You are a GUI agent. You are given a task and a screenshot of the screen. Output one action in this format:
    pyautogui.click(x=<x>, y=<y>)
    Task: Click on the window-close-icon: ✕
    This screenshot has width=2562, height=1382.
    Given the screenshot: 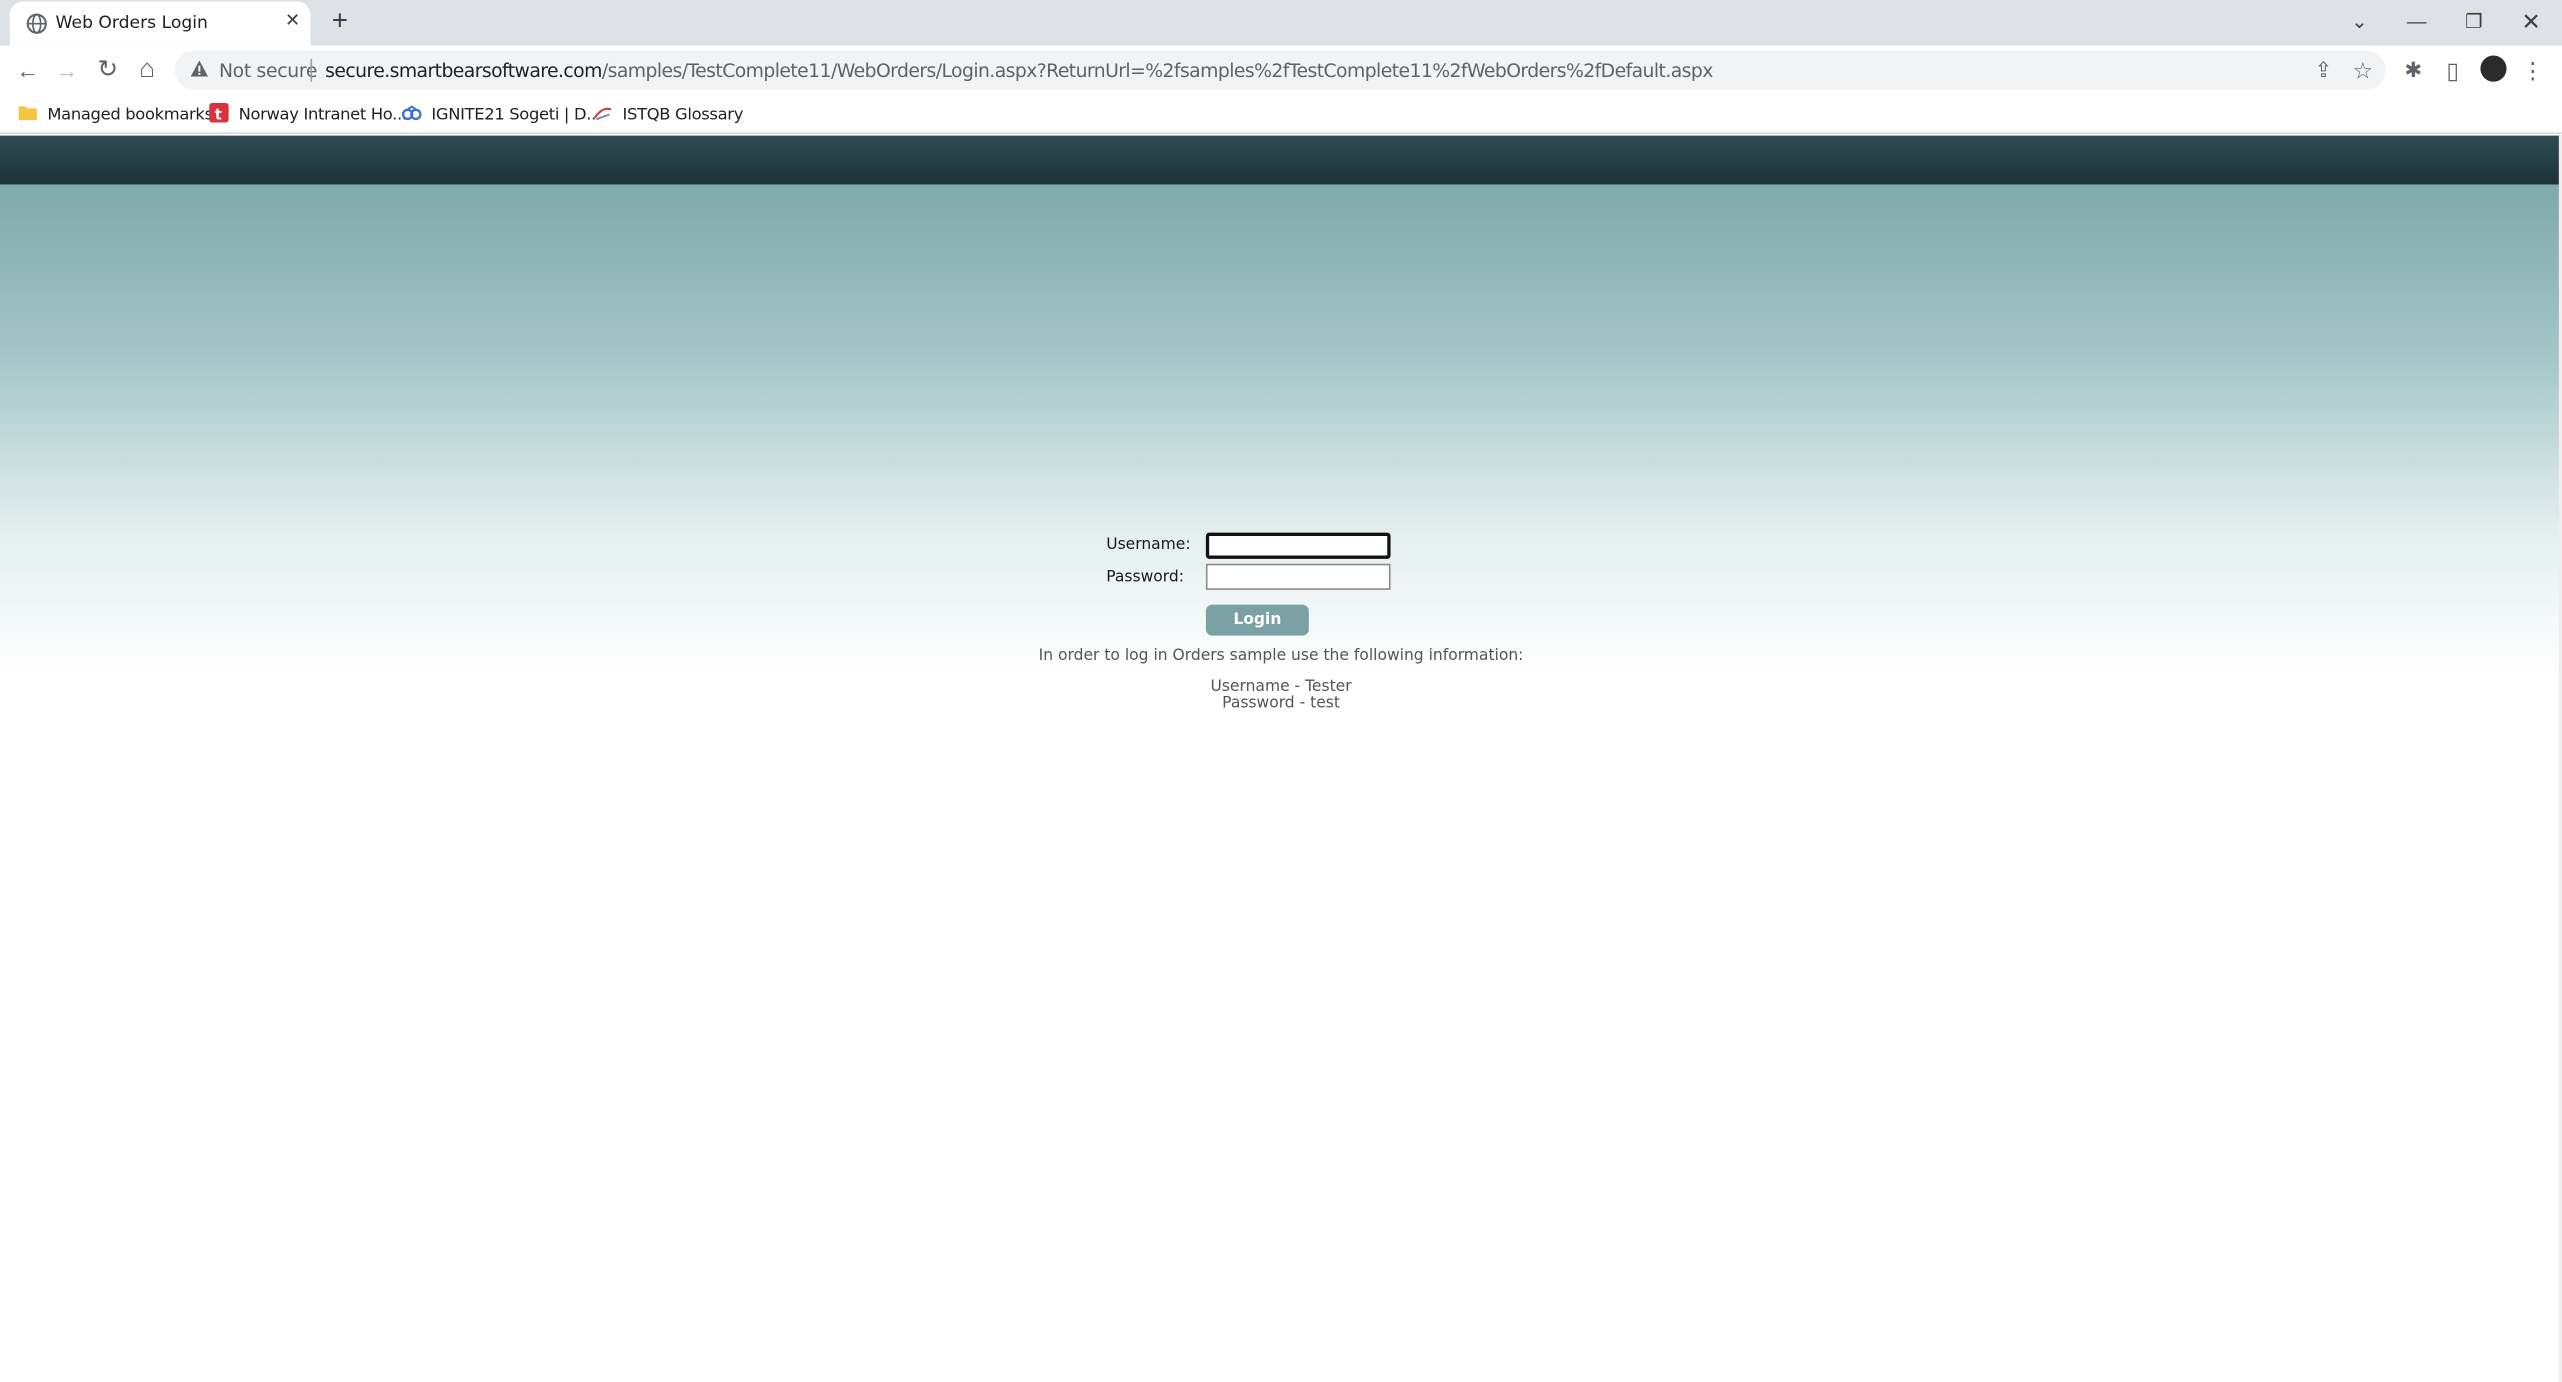 What is the action you would take?
    pyautogui.click(x=2531, y=21)
    